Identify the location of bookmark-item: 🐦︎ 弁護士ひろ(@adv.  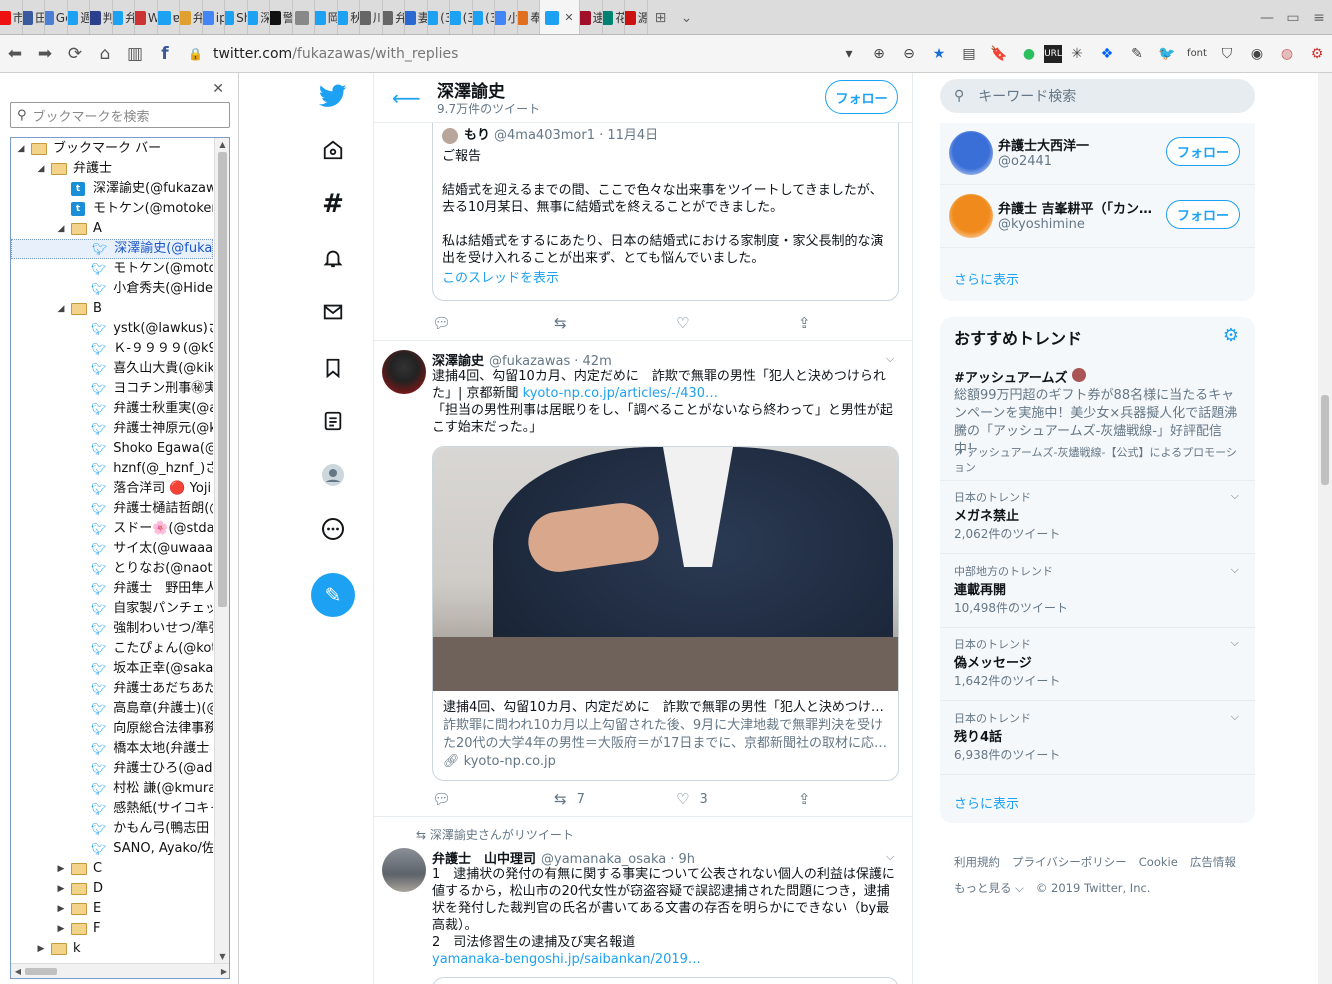
(112, 769).